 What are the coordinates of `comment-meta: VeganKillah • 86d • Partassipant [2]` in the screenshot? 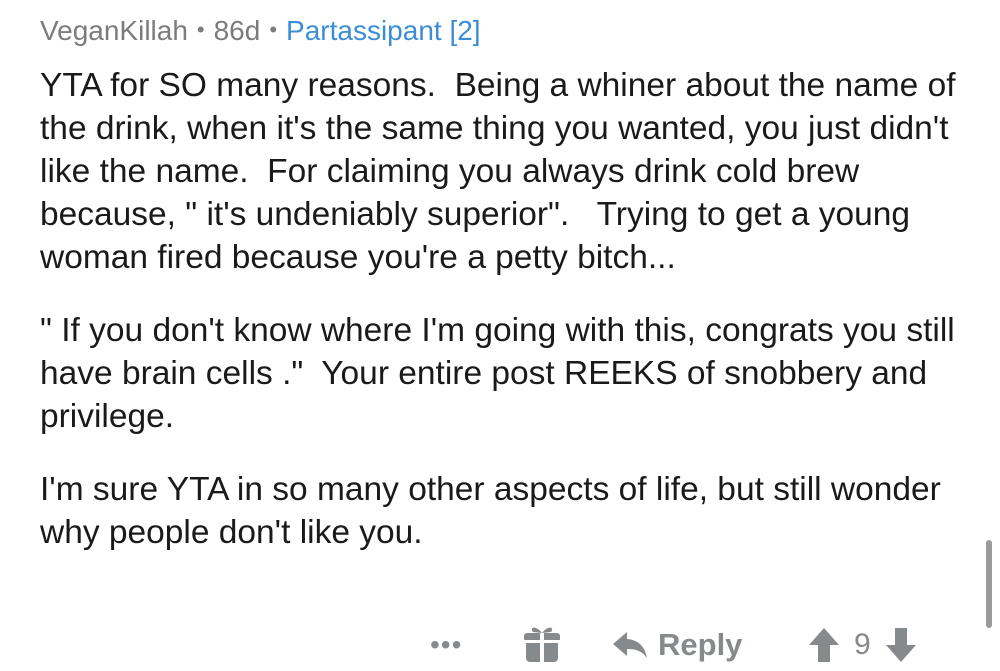 It's located at (260, 30).